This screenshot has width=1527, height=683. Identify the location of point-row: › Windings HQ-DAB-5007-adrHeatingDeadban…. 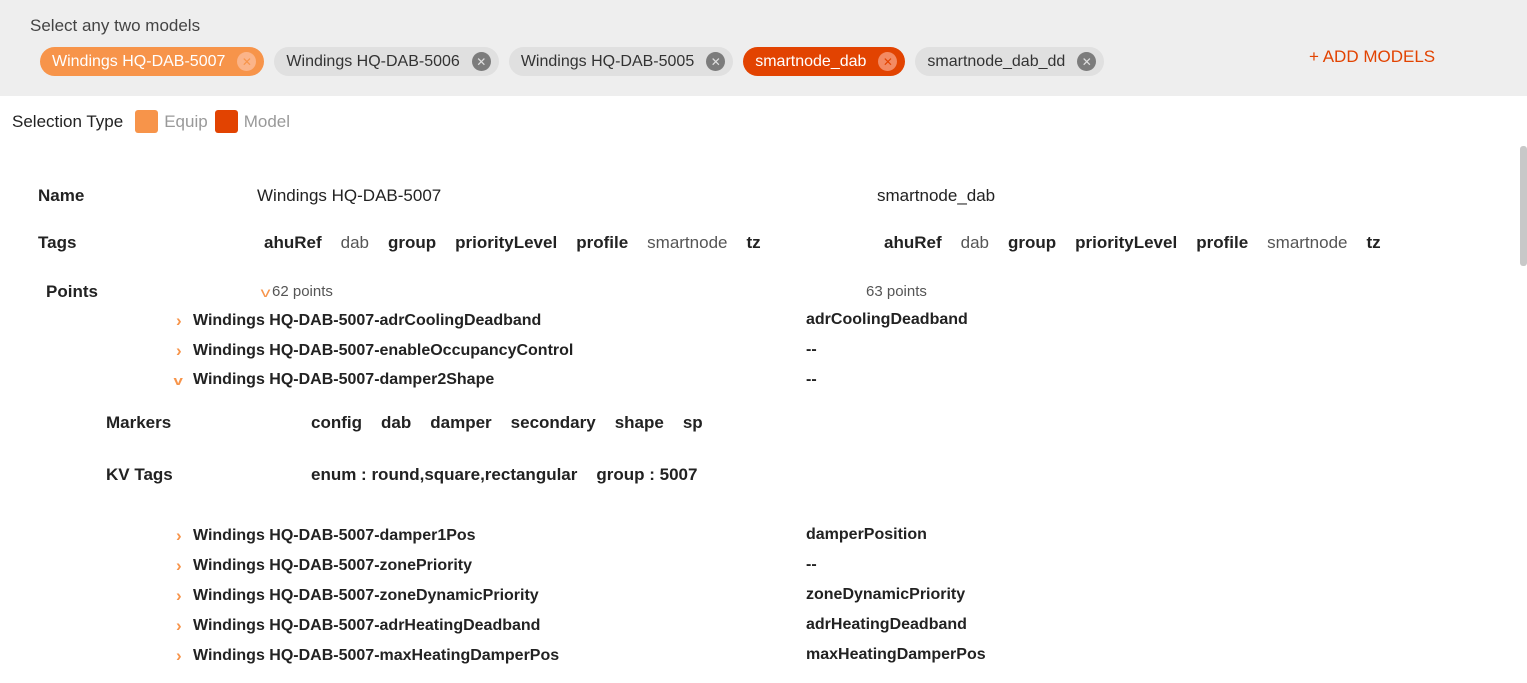
(358, 626).